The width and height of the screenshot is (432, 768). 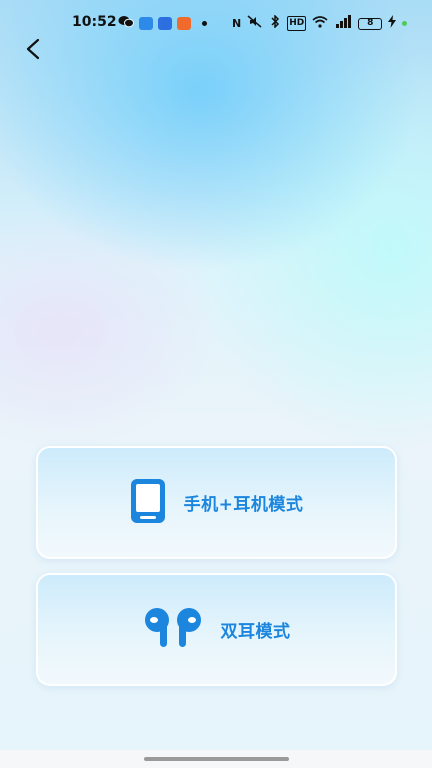 I want to click on phone-earphone-mode-button: 手机+耳机模式, so click(x=216, y=502).